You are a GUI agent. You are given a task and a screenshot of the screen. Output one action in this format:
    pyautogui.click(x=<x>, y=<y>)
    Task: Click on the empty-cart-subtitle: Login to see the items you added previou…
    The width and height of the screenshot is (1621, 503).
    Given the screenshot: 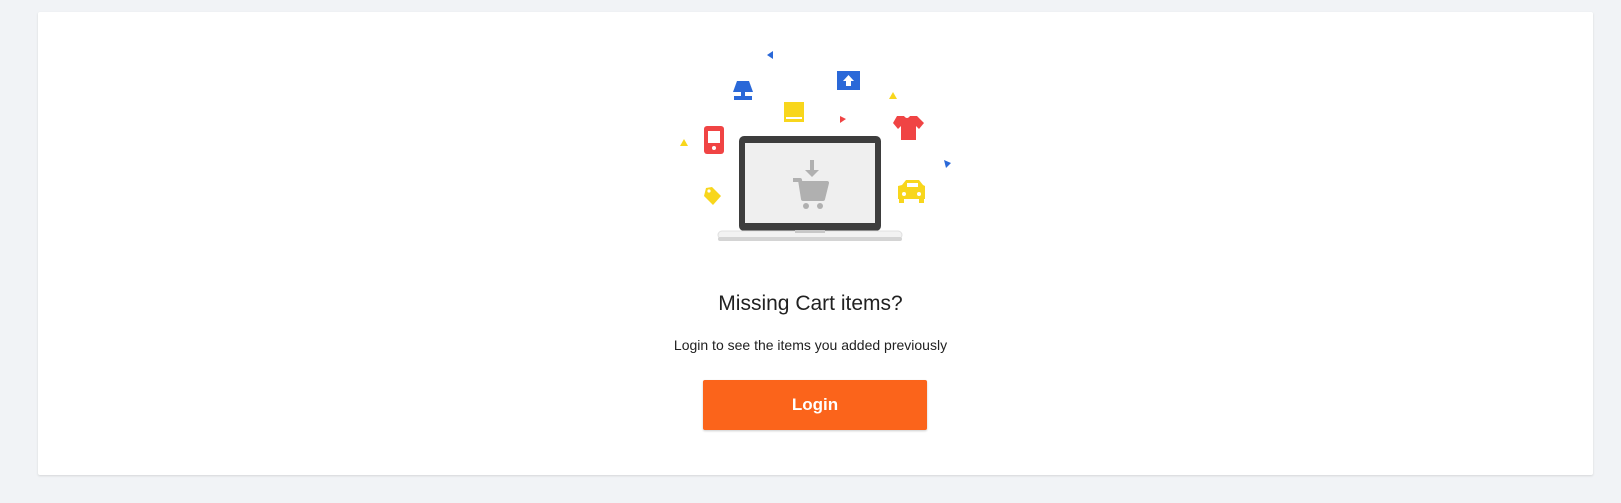 What is the action you would take?
    pyautogui.click(x=810, y=345)
    